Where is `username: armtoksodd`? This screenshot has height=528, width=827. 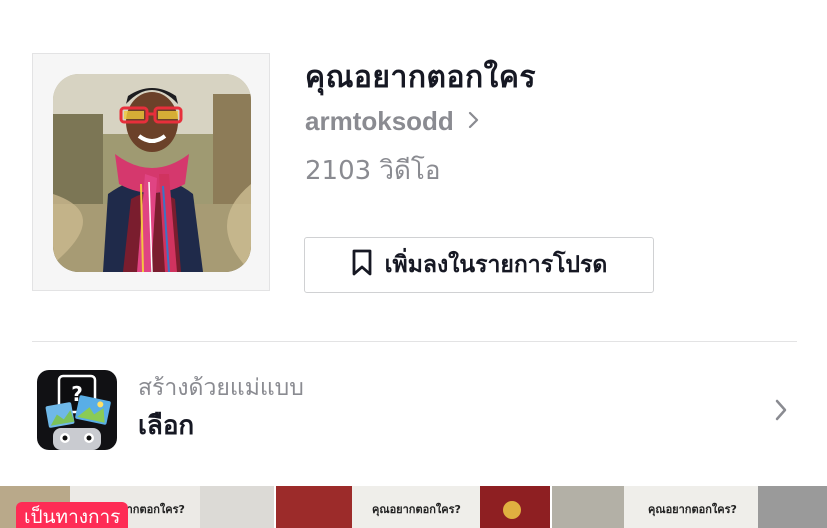 username: armtoksodd is located at coordinates (379, 121).